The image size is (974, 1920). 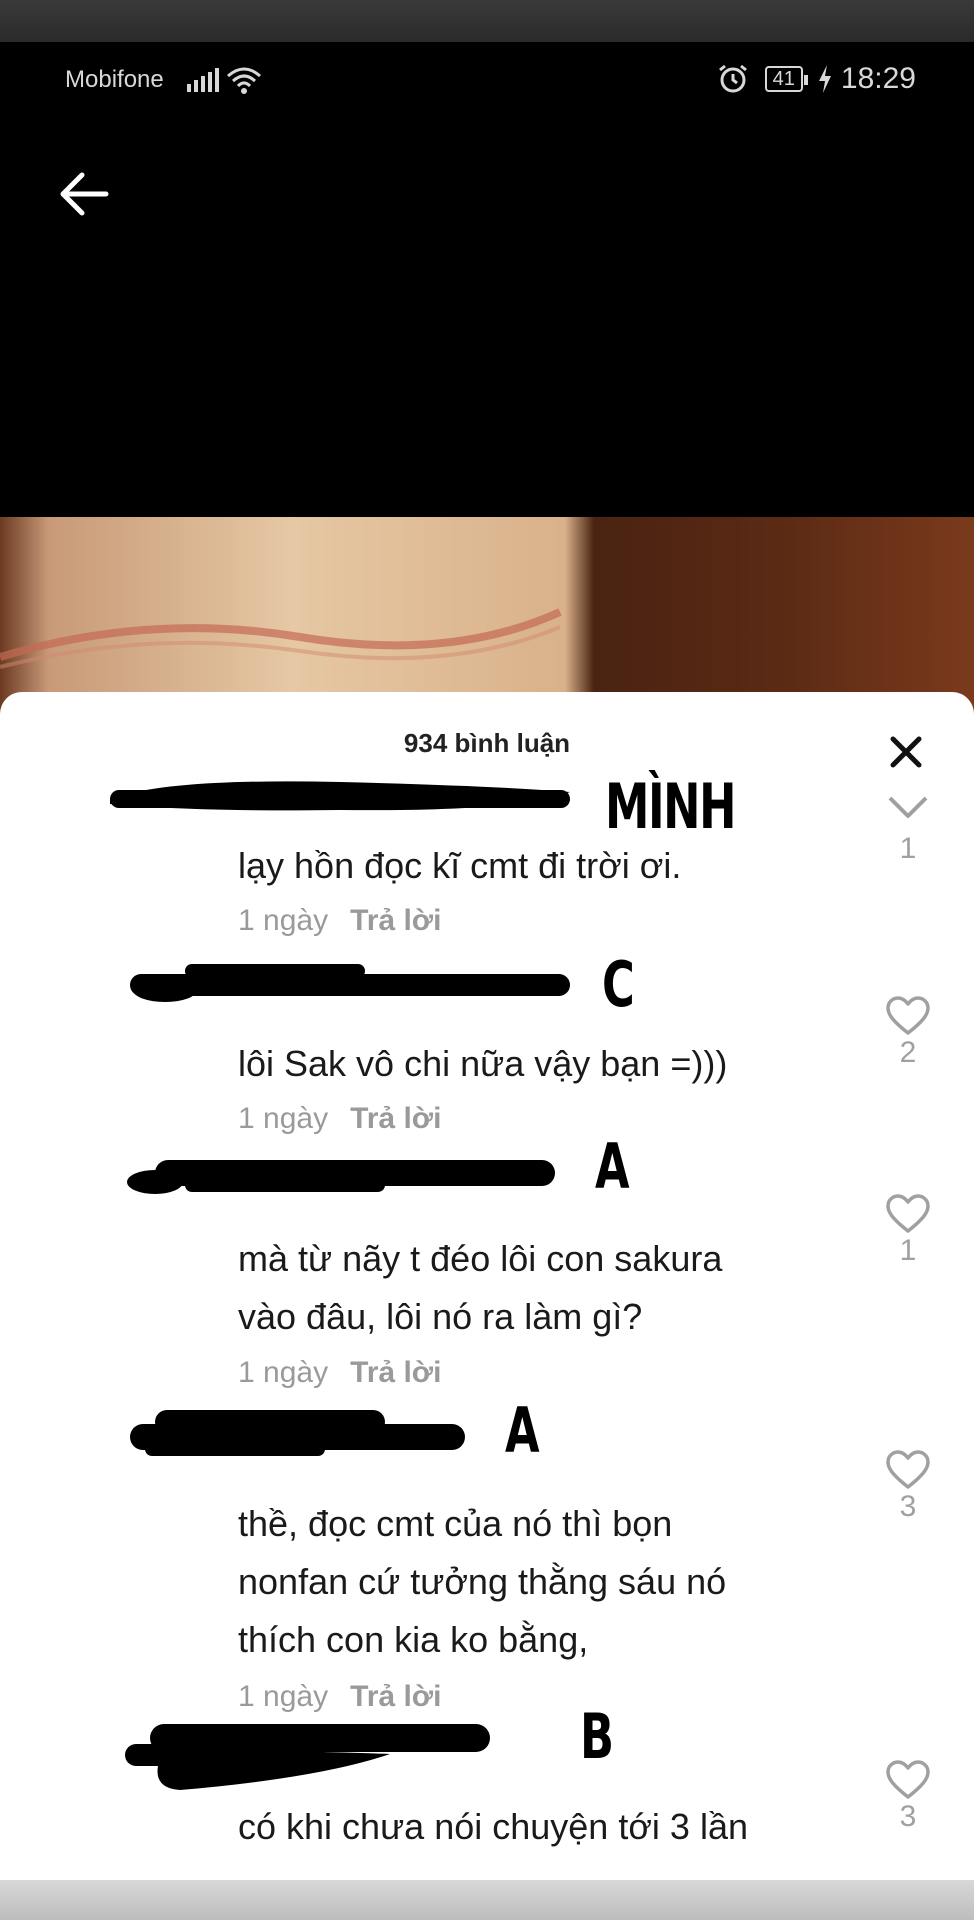 What do you see at coordinates (493, 1826) in the screenshot?
I see `comment-line: có khi chưa nói chuyện tới 3 lần` at bounding box center [493, 1826].